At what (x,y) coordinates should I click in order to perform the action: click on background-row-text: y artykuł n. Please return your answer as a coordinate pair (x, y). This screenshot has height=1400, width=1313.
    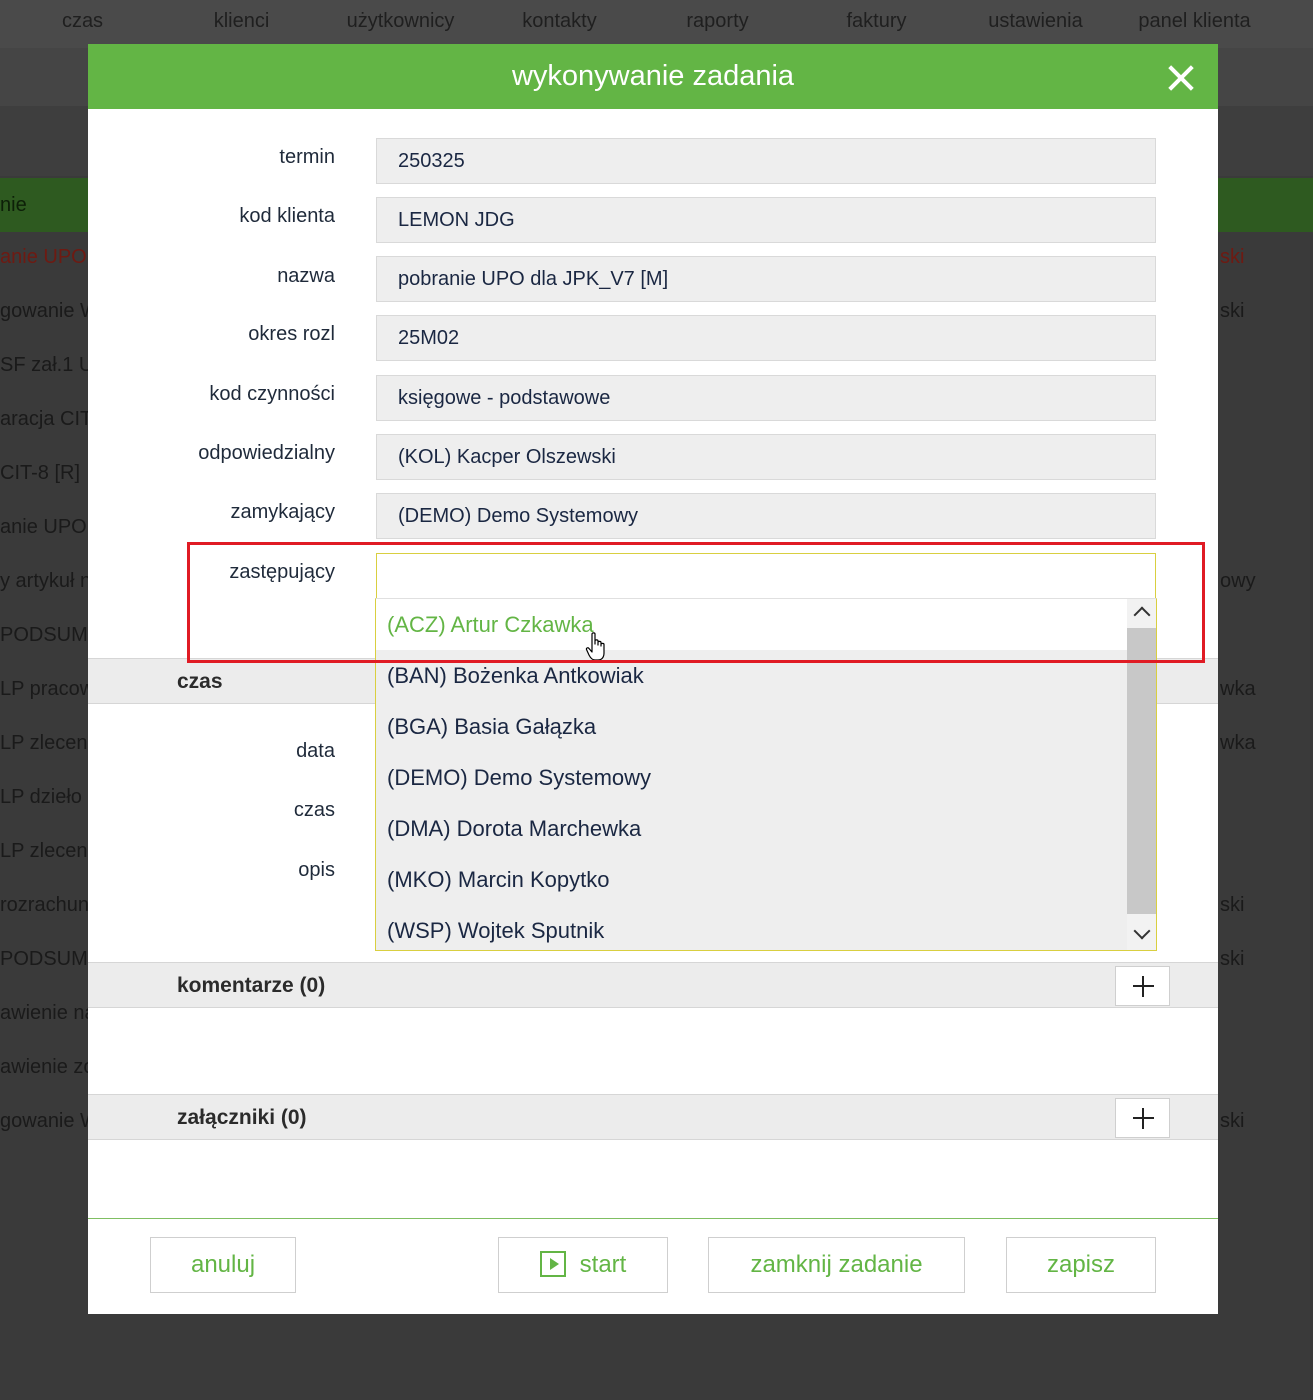
    Looking at the image, I should click on (46, 581).